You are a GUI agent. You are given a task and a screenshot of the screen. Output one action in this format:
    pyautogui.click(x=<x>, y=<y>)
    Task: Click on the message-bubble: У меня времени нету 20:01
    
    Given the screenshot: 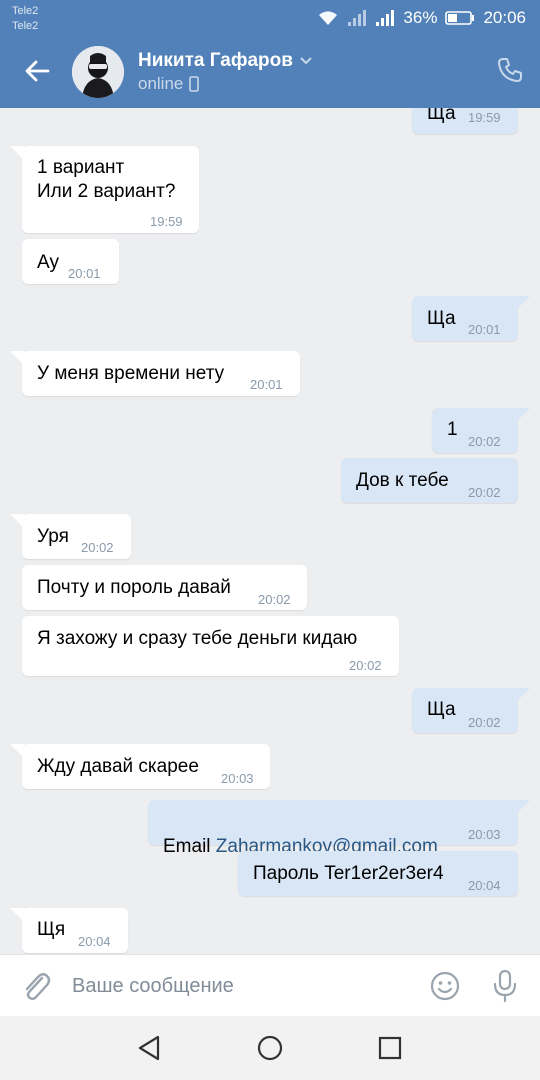 What is the action you would take?
    pyautogui.click(x=155, y=373)
    